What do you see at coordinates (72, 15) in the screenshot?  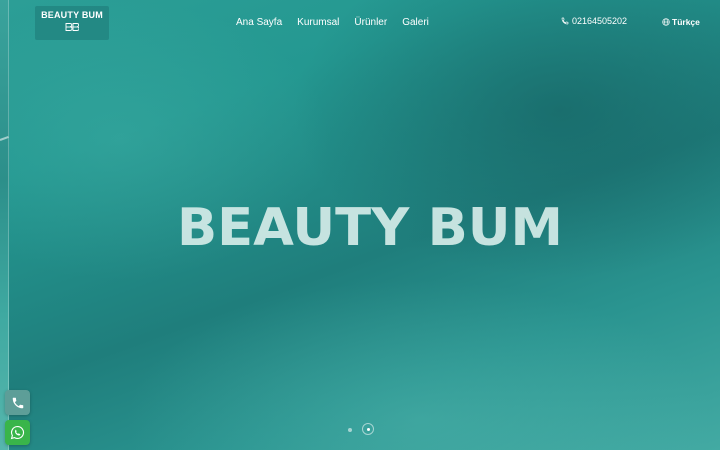 I see `header-logo-text: BEAUTY BUM` at bounding box center [72, 15].